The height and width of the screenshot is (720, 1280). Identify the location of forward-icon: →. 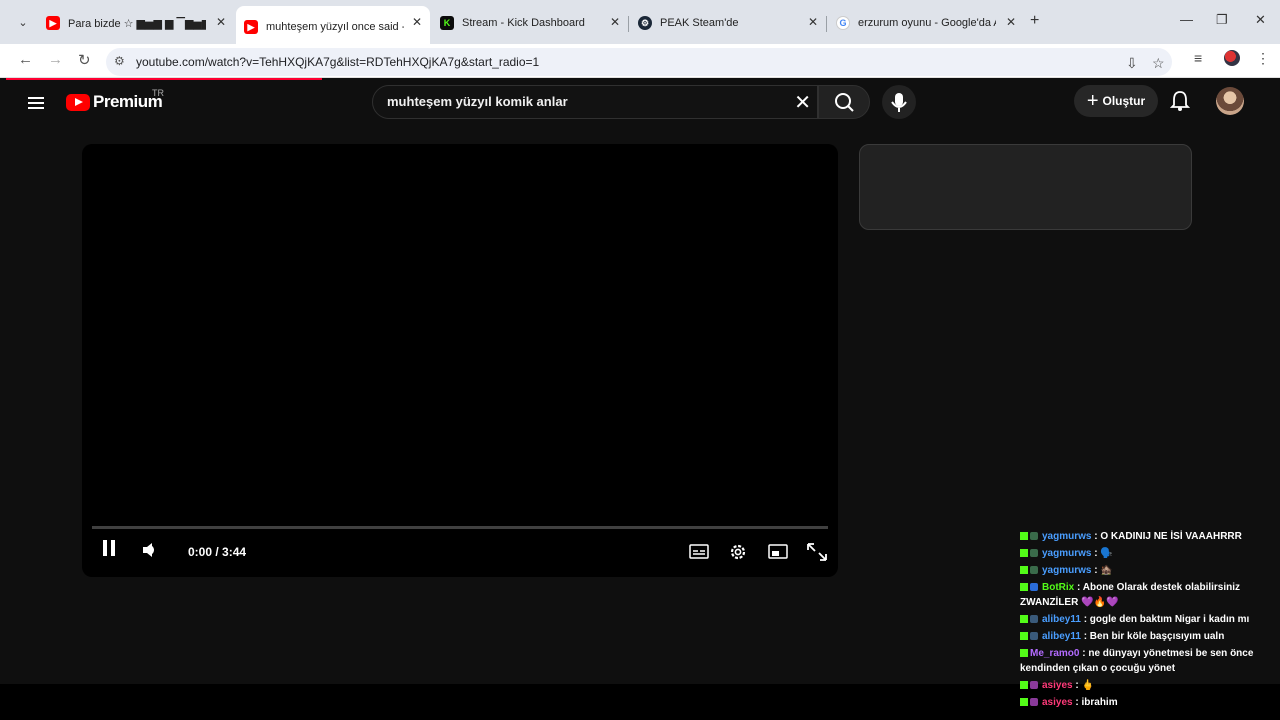
(55, 59).